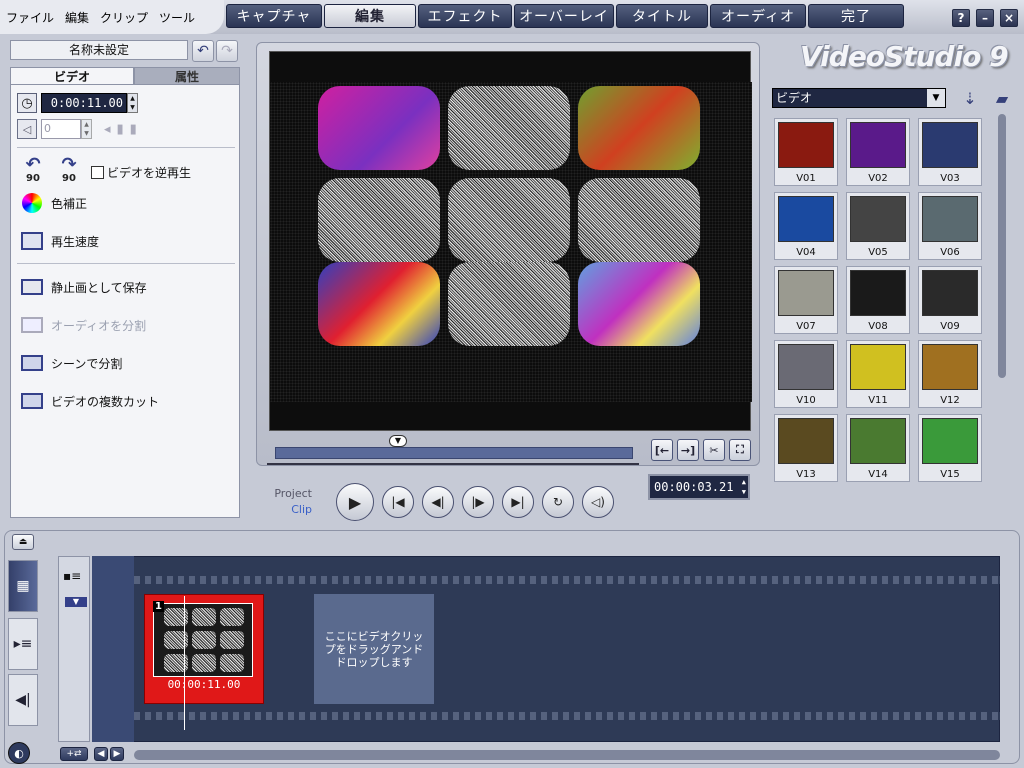 The width and height of the screenshot is (1024, 768). I want to click on storyboard-view-tab: ▦, so click(23, 586).